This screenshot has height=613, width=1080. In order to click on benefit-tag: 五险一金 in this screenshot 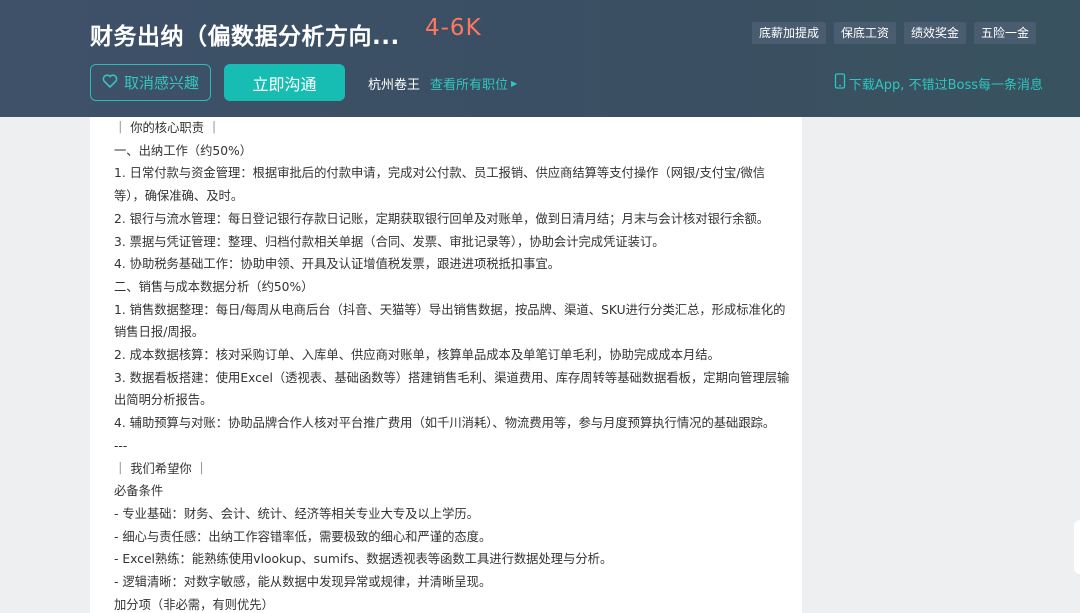, I will do `click(1004, 33)`.